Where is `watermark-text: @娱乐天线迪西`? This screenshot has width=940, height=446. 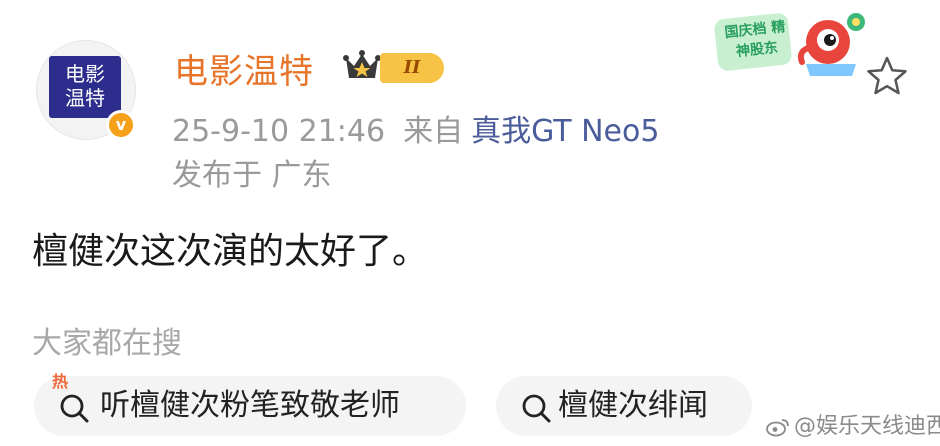
watermark-text: @娱乐天线迪西 is located at coordinates (867, 426).